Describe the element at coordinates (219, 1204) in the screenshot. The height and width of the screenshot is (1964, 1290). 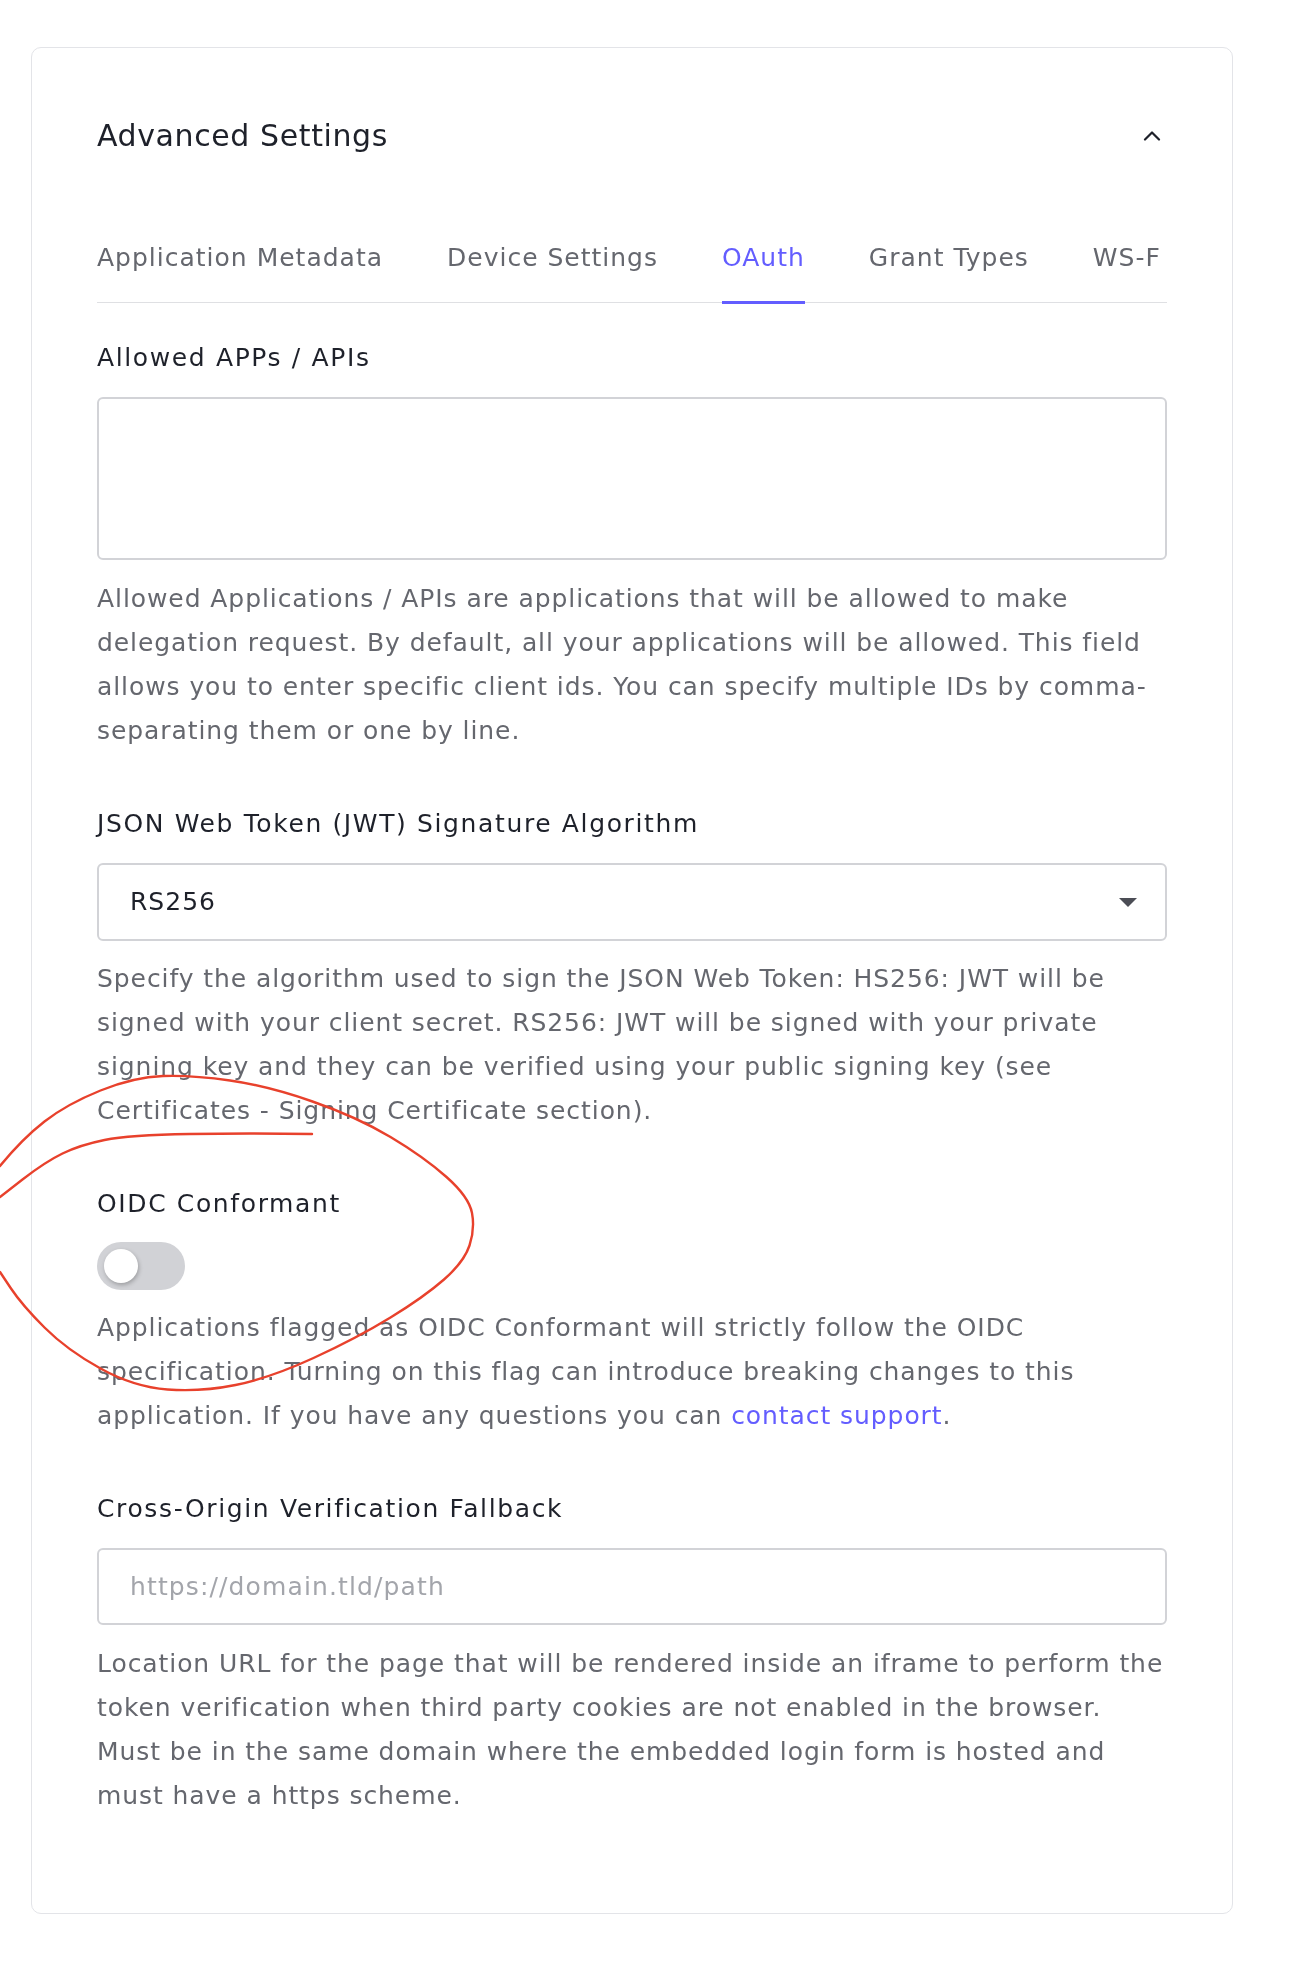
I see `field-label: OIDC Conformant` at that location.